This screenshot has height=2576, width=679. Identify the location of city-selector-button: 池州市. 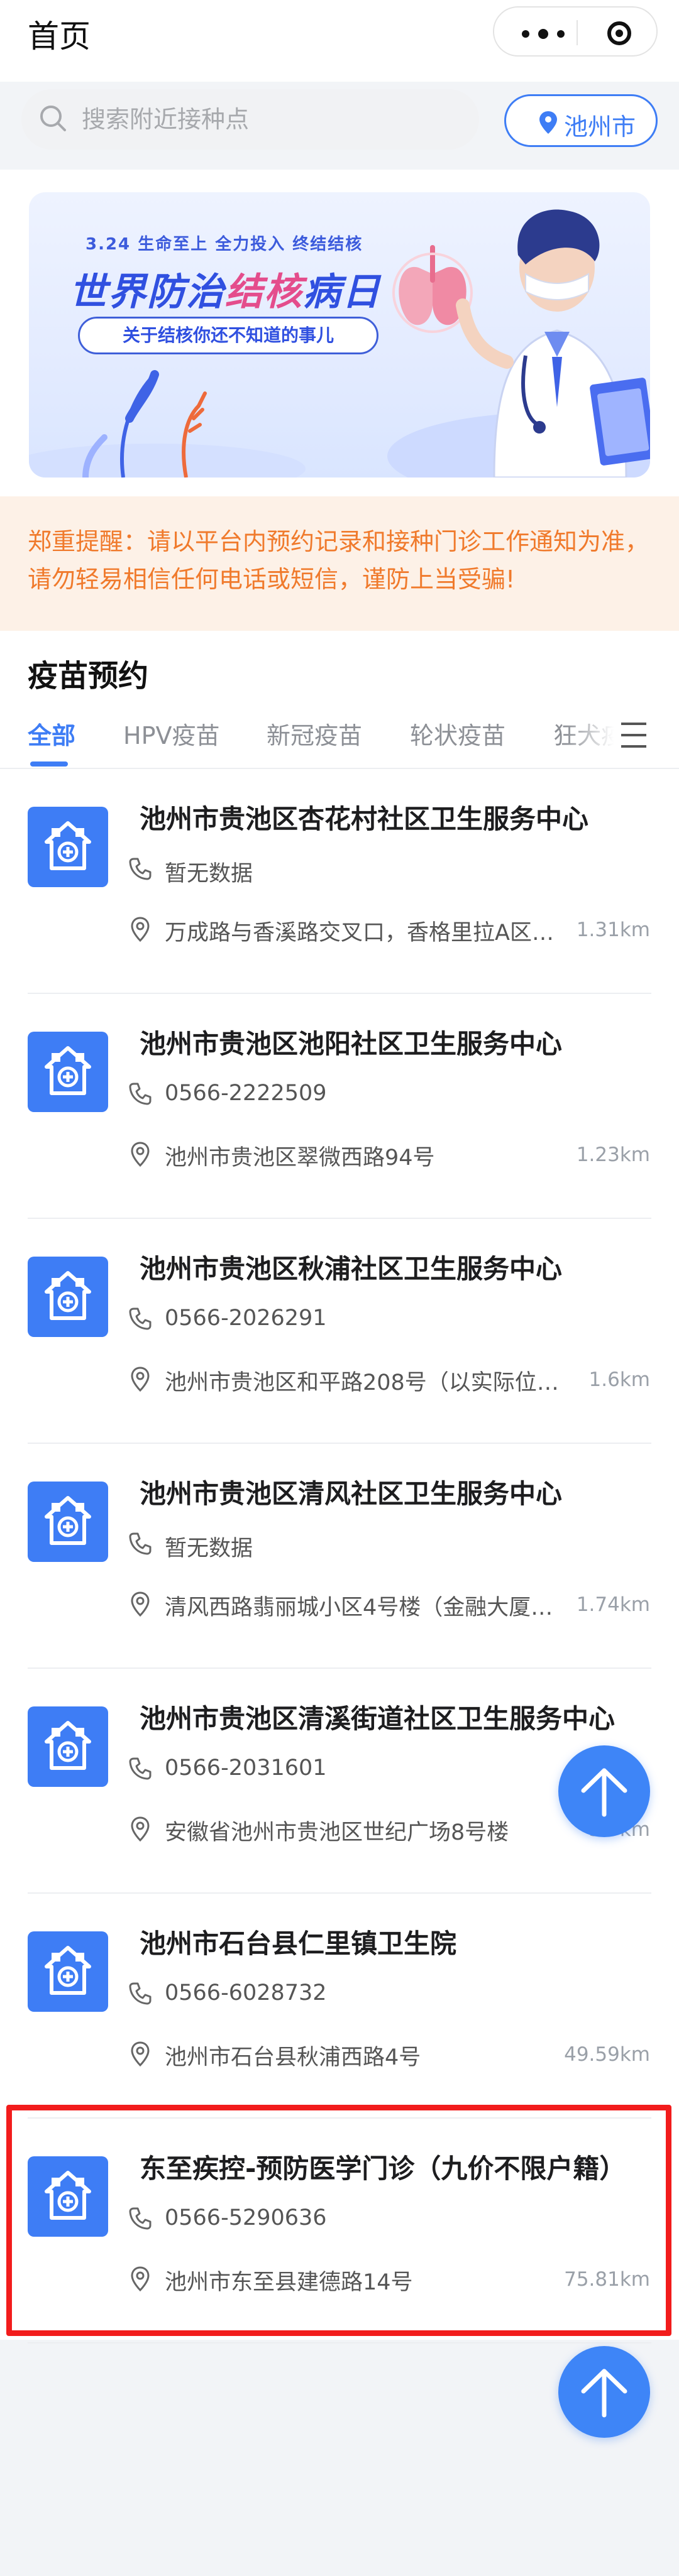
(581, 121).